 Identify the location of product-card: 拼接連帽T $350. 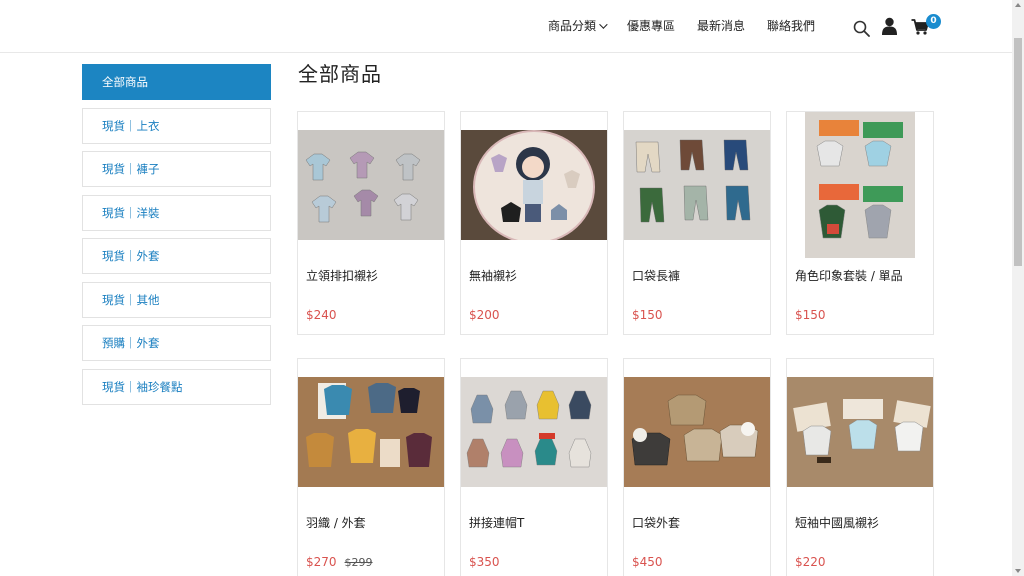
(534, 467).